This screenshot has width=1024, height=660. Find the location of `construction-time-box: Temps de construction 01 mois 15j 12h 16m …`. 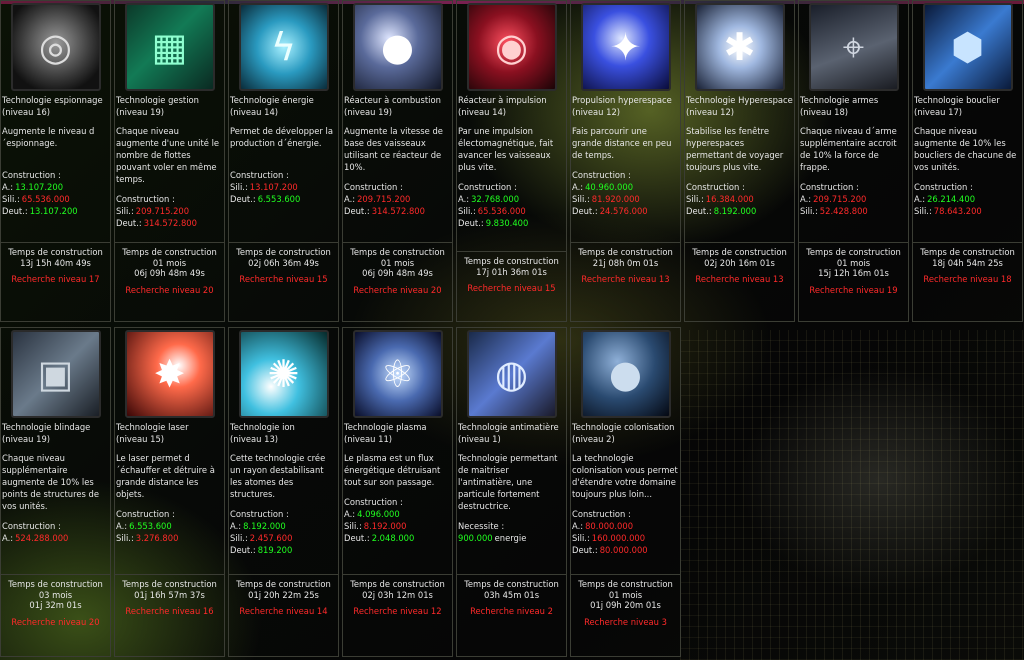

construction-time-box: Temps de construction 01 mois 15j 12h 16m … is located at coordinates (853, 268).